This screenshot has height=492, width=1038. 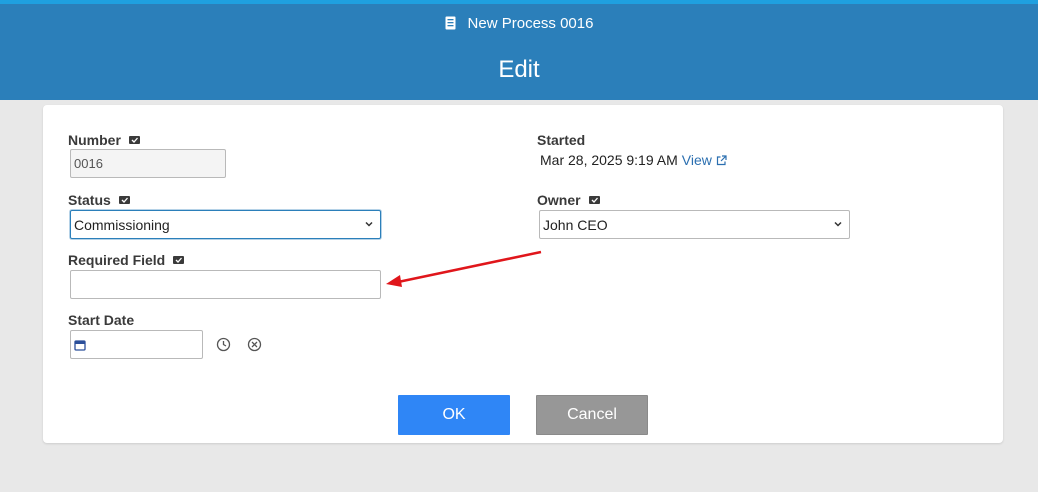 I want to click on start-date-label-text: Start Date, so click(x=101, y=320).